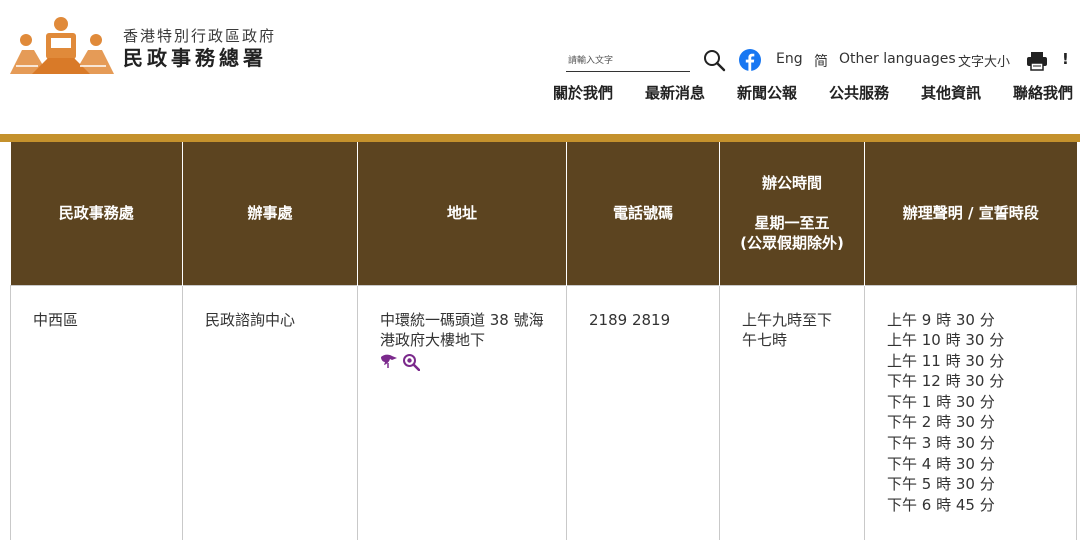 The image size is (1080, 540). What do you see at coordinates (1067, 61) in the screenshot?
I see `more-icon: !` at bounding box center [1067, 61].